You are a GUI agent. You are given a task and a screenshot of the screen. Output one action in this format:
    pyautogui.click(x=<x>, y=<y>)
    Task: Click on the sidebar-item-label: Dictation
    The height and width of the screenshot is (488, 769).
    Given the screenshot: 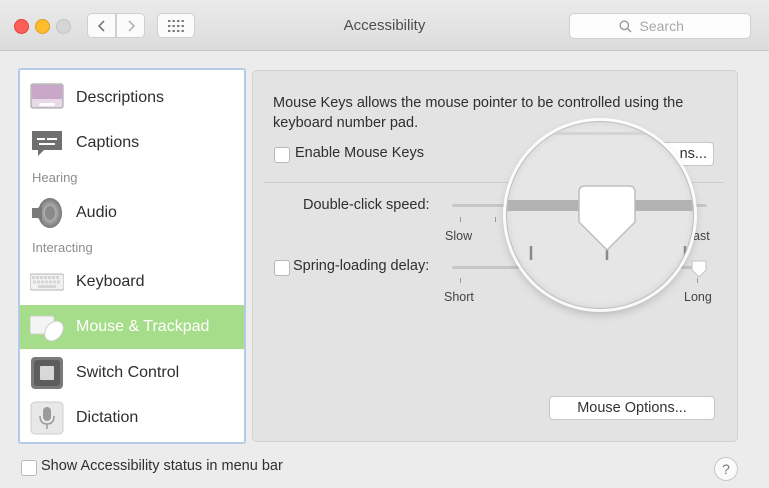 What is the action you would take?
    pyautogui.click(x=107, y=417)
    